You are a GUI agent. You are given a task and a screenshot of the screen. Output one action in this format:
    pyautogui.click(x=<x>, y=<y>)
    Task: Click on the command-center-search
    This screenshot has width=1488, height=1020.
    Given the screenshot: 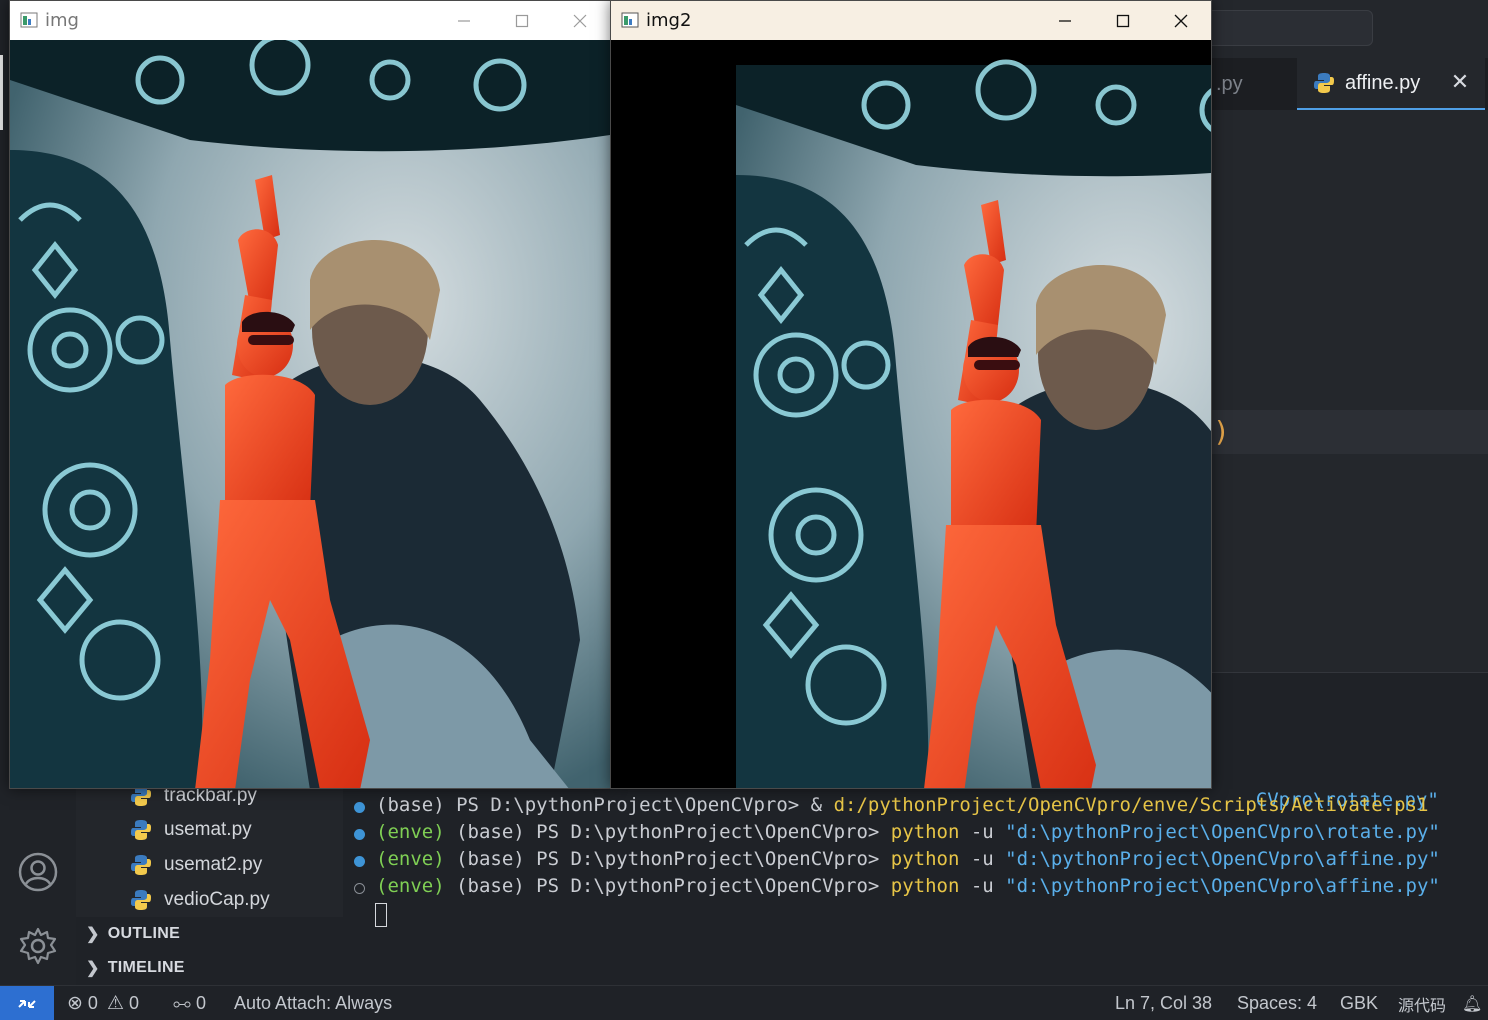 What is the action you would take?
    pyautogui.click(x=1283, y=28)
    